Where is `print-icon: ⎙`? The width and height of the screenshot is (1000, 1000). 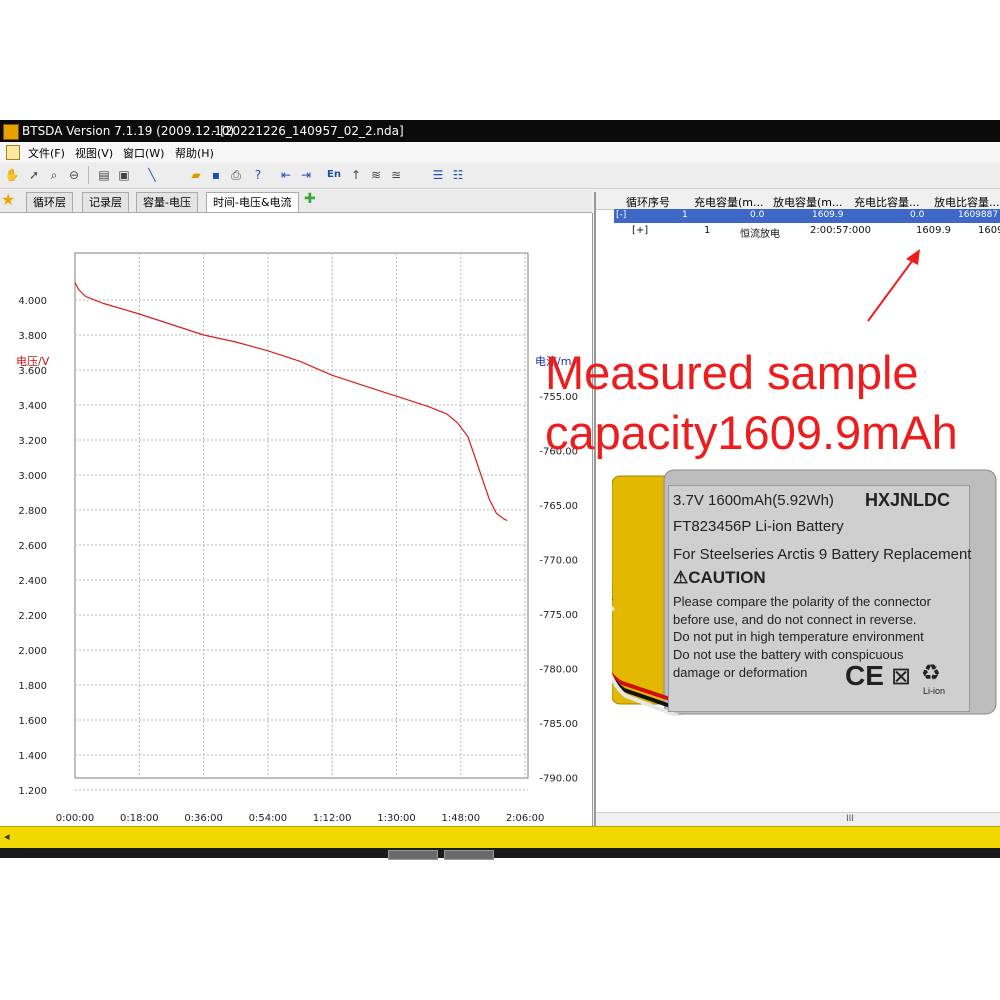 print-icon: ⎙ is located at coordinates (236, 175).